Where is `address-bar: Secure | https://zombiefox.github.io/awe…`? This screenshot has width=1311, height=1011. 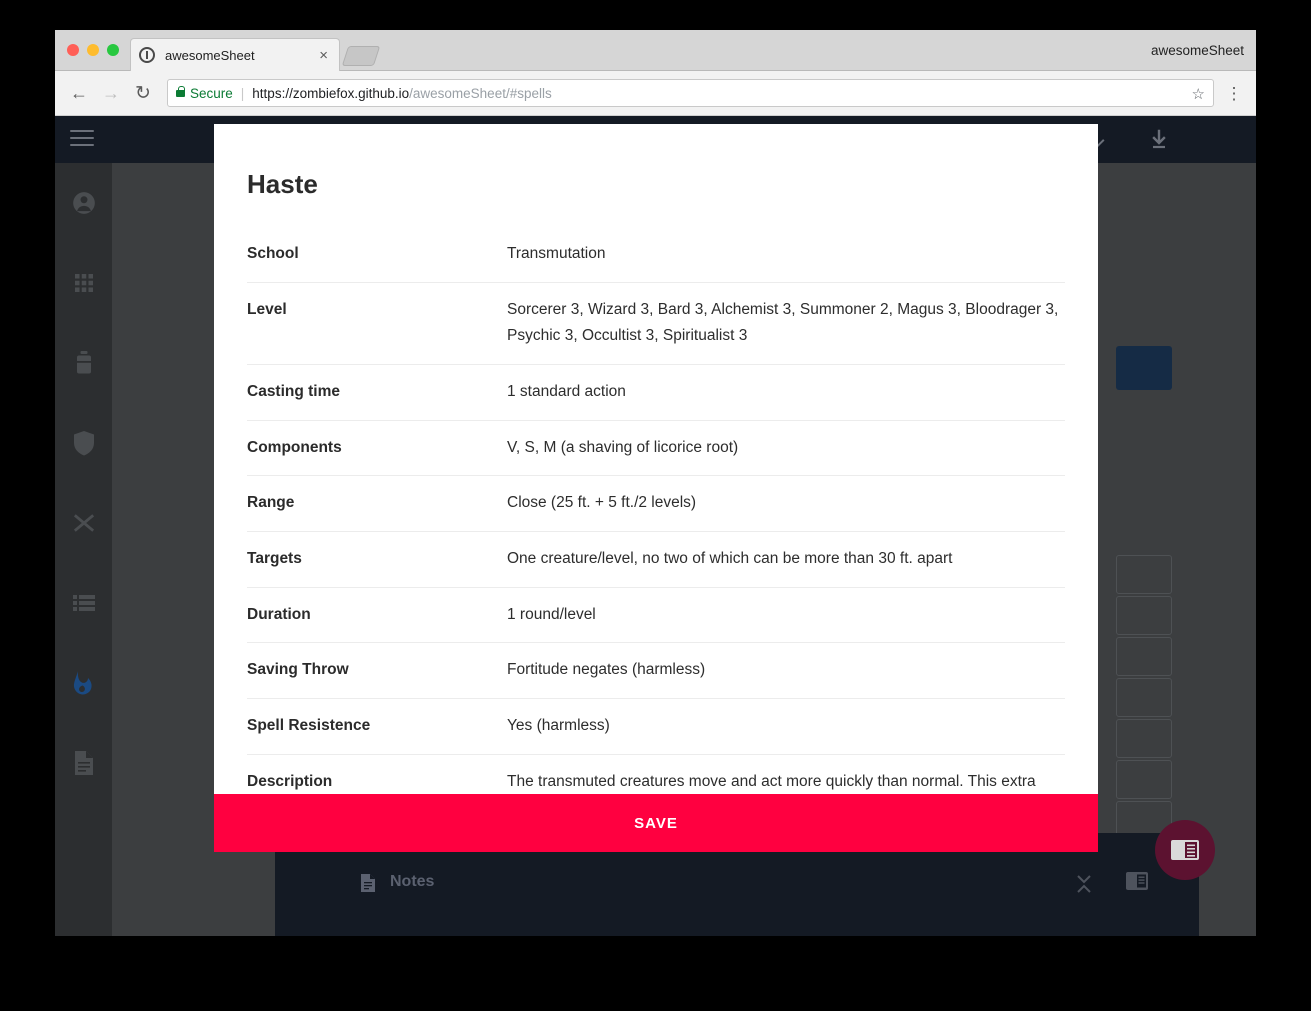 address-bar: Secure | https://zombiefox.github.io/awe… is located at coordinates (690, 93).